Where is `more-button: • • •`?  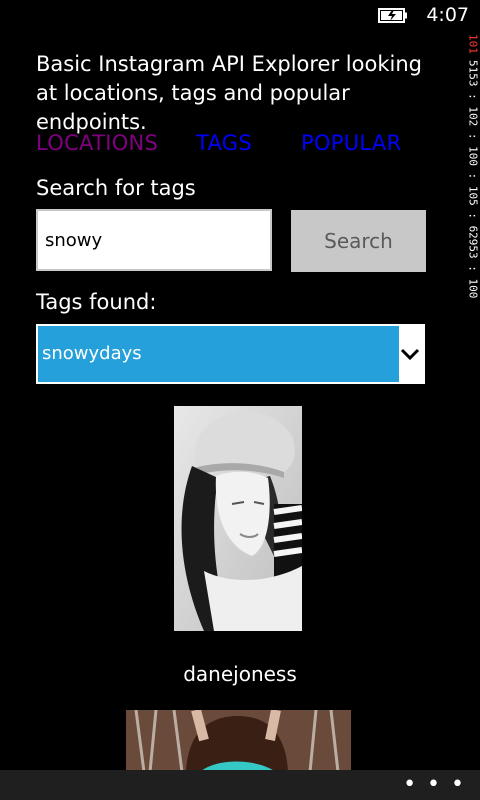 more-button: • • • is located at coordinates (434, 785).